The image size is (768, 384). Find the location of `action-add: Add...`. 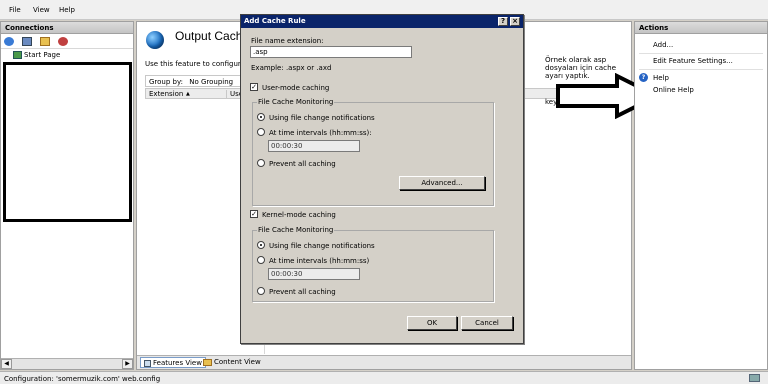

action-add: Add... is located at coordinates (663, 45).